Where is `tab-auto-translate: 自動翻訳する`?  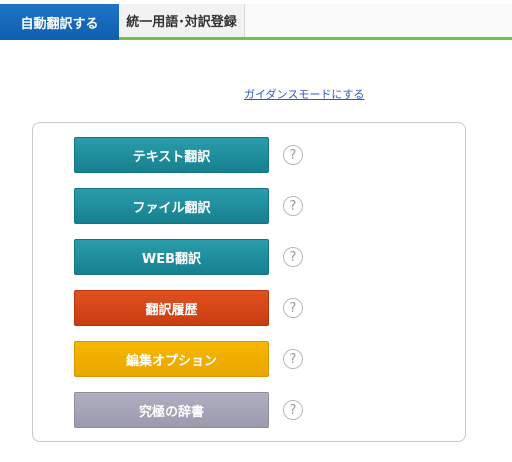
tab-auto-translate: 自動翻訳する is located at coordinates (59, 22).